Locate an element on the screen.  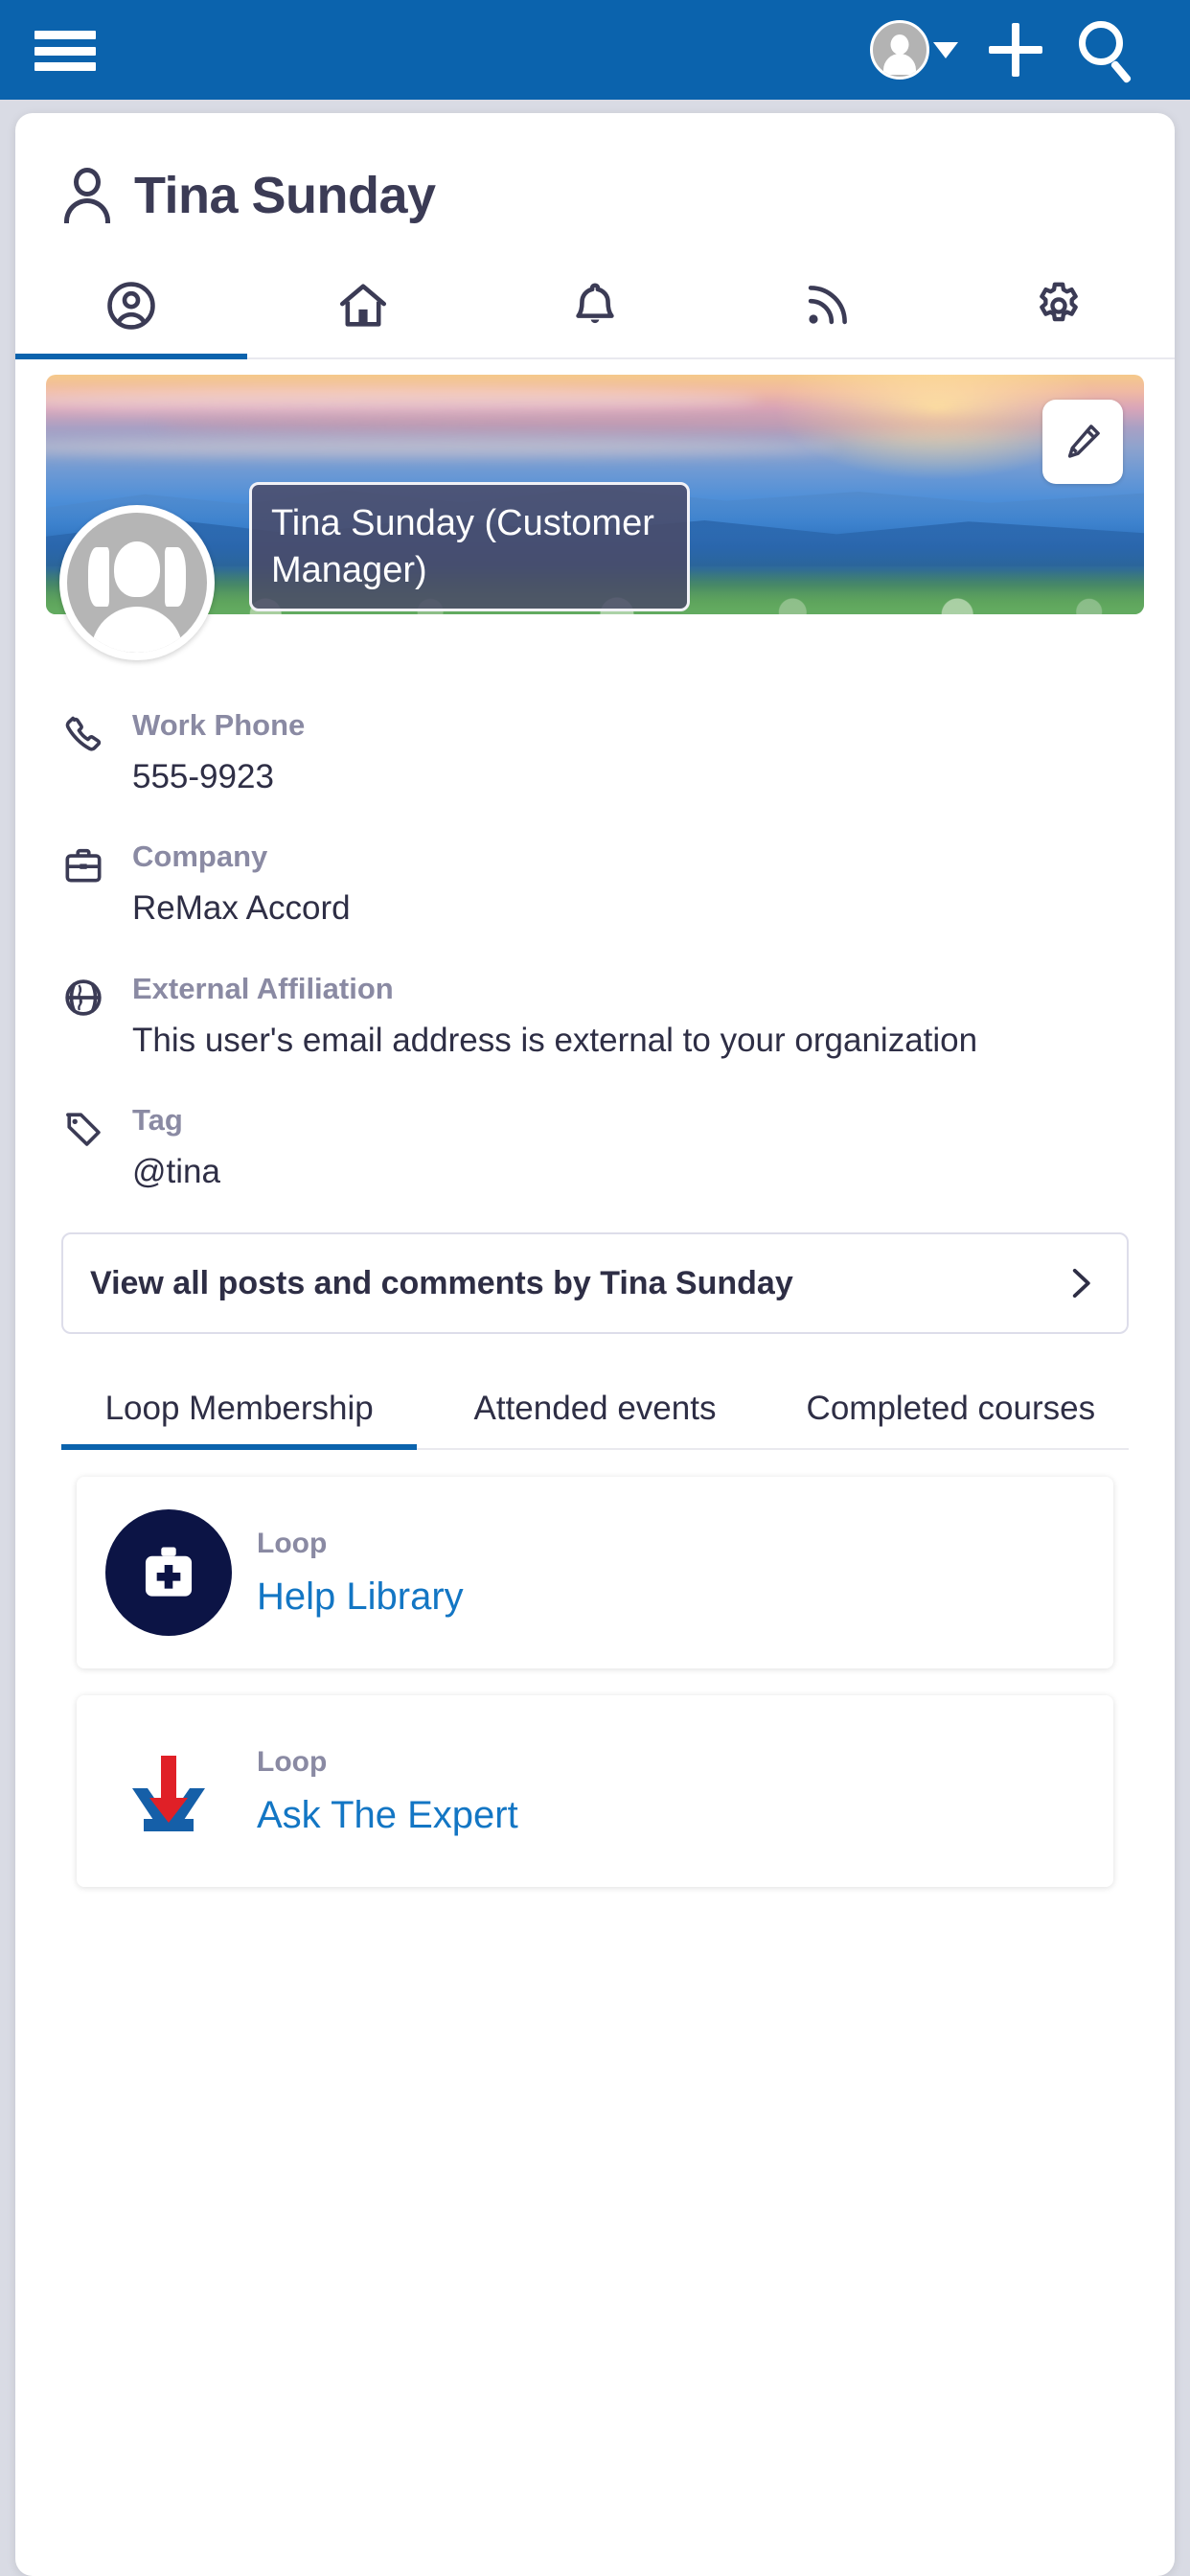
account-menu-button is located at coordinates (914, 50).